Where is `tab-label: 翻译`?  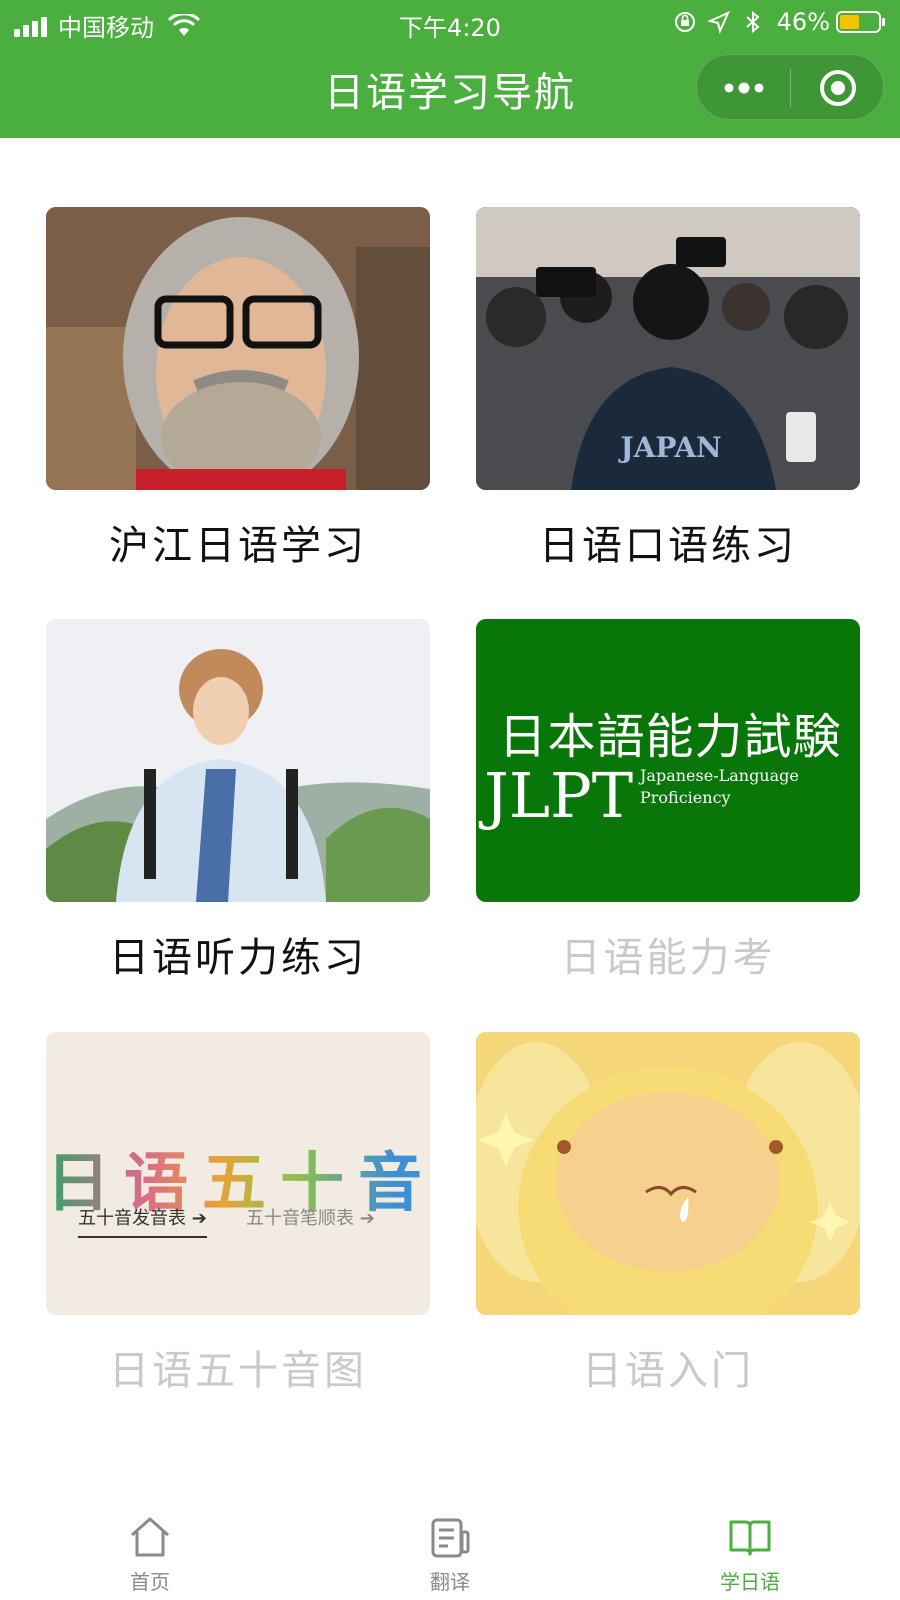
tab-label: 翻译 is located at coordinates (450, 1582).